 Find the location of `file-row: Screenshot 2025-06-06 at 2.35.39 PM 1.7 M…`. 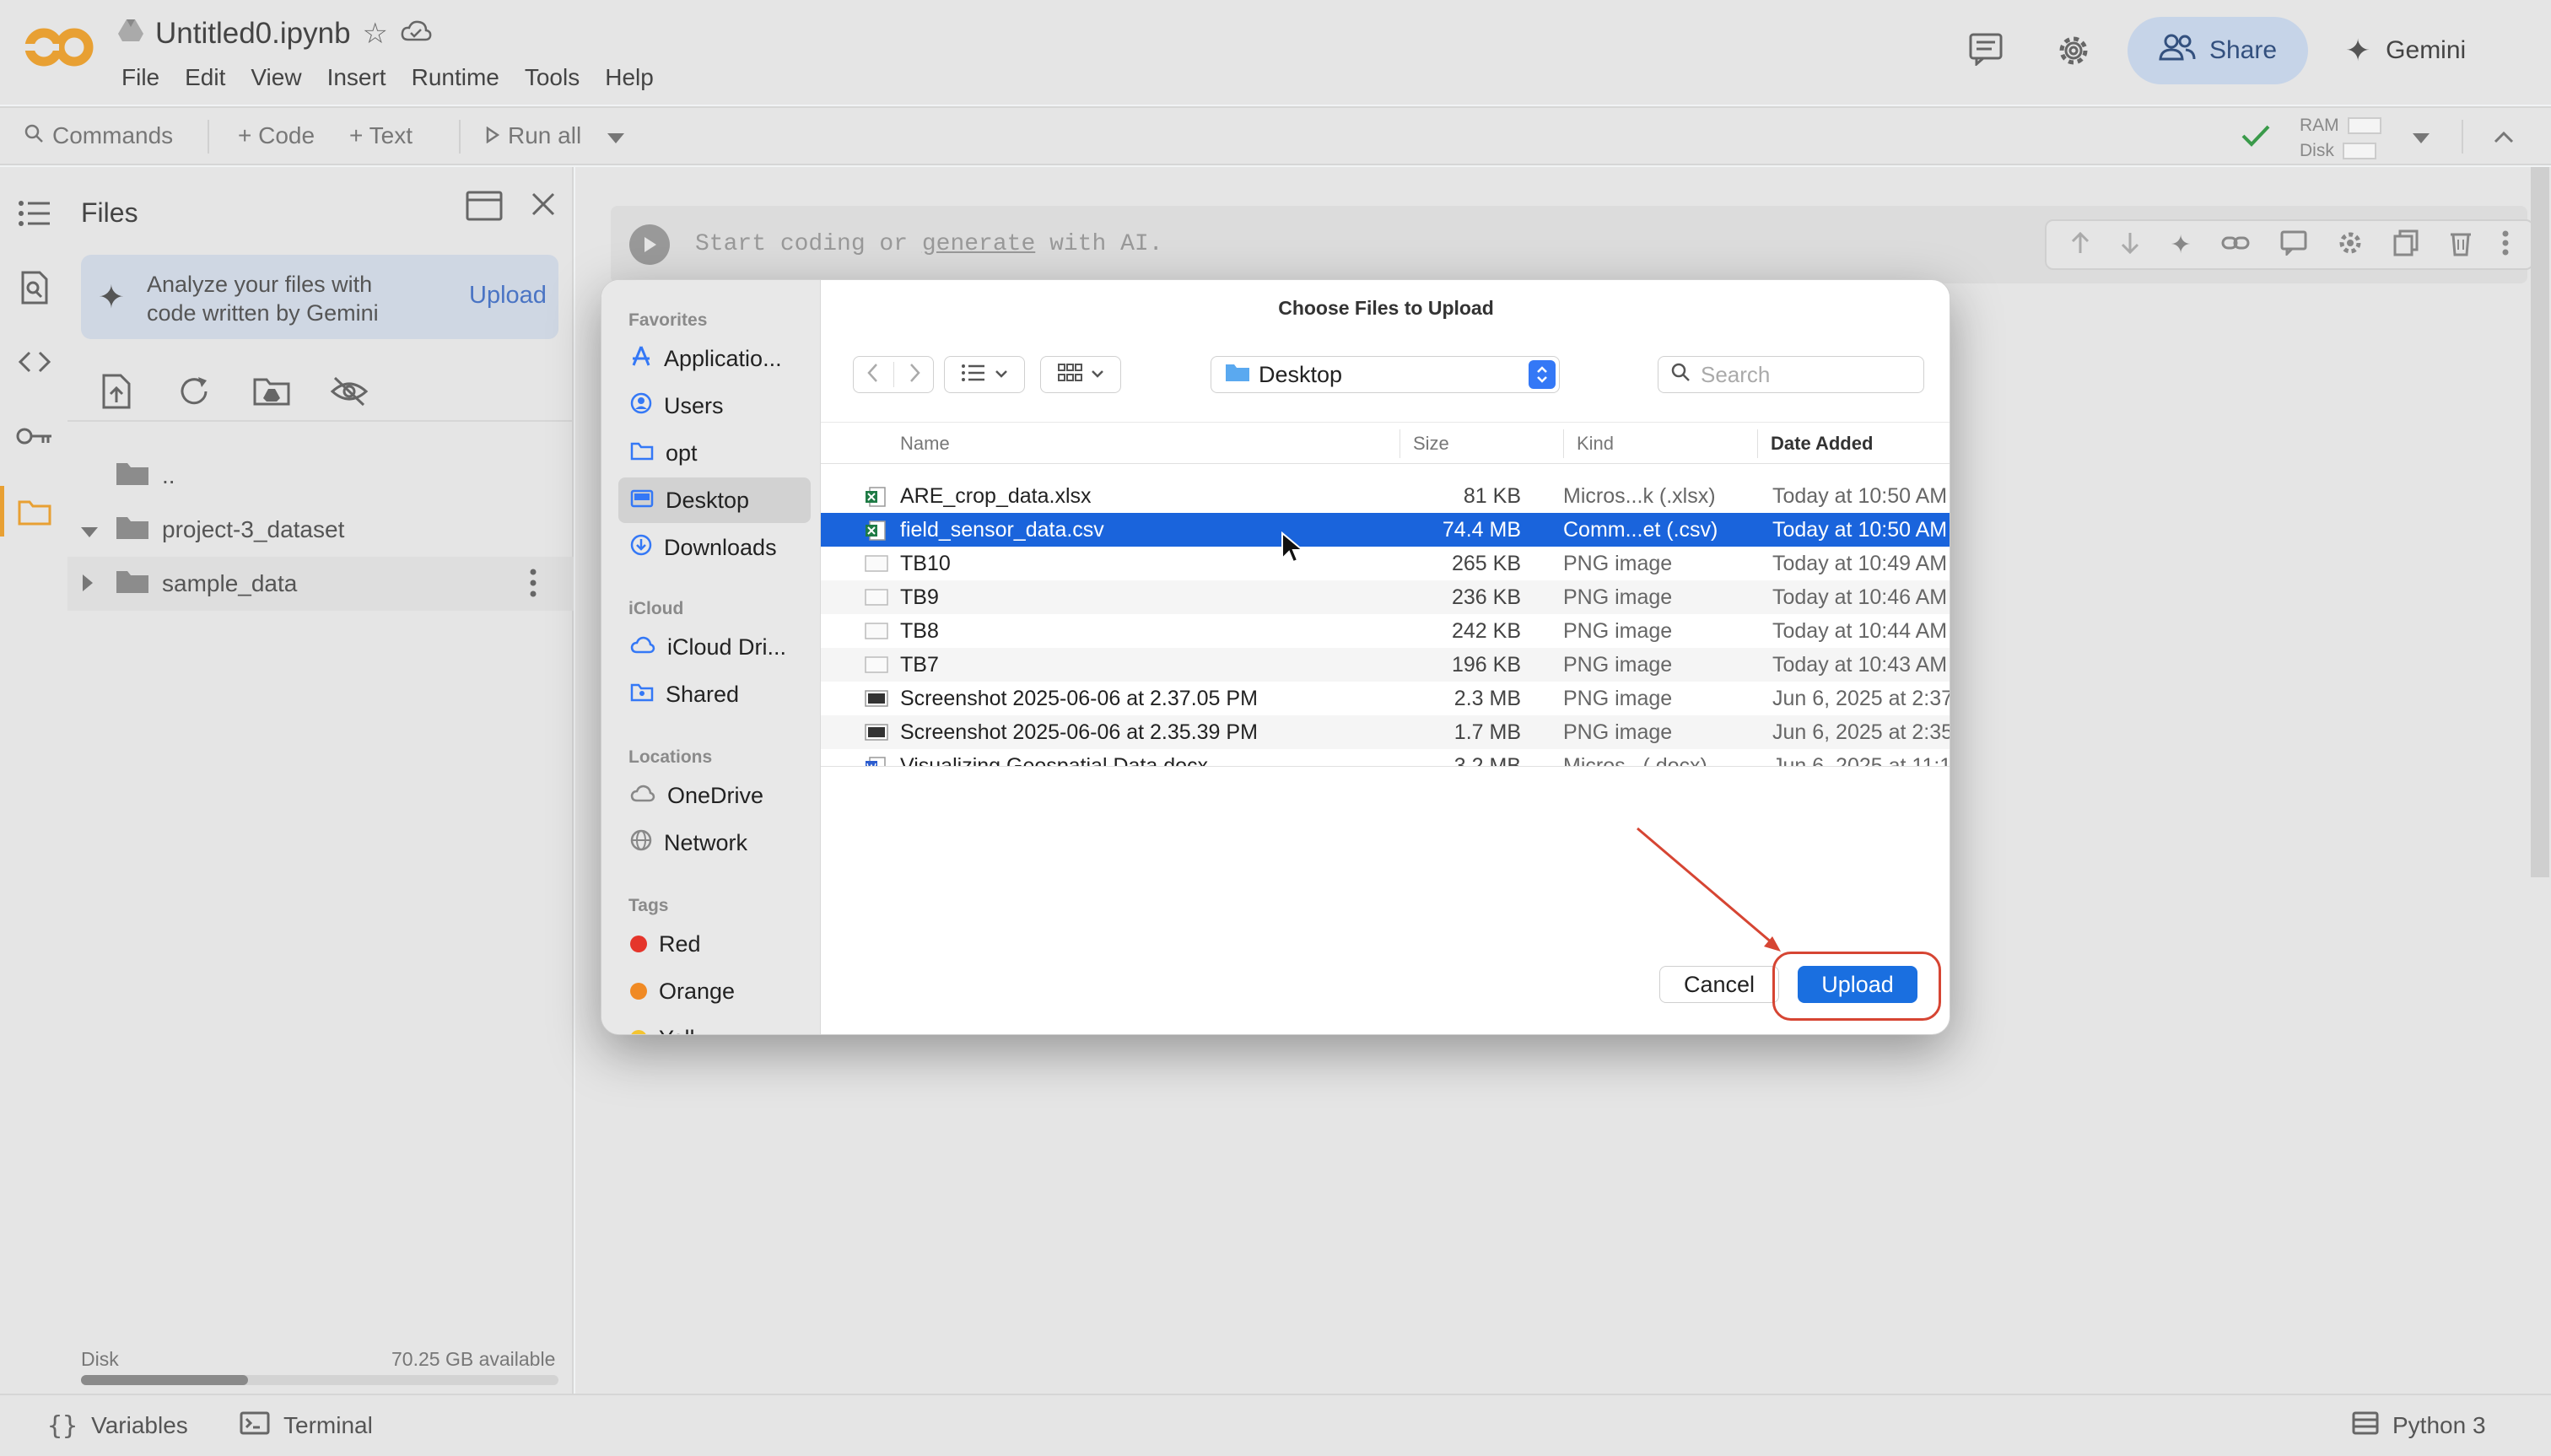

file-row: Screenshot 2025-06-06 at 2.35.39 PM 1.7 M… is located at coordinates (1385, 732).